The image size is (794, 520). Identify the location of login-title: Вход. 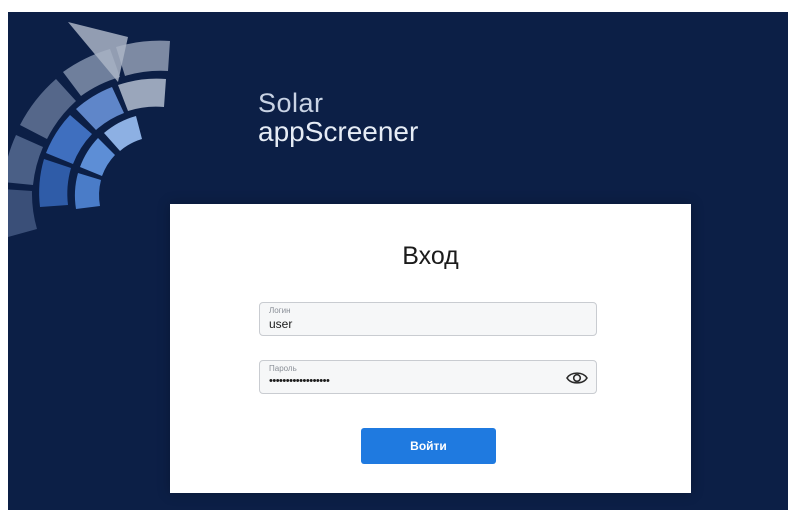
(430, 256).